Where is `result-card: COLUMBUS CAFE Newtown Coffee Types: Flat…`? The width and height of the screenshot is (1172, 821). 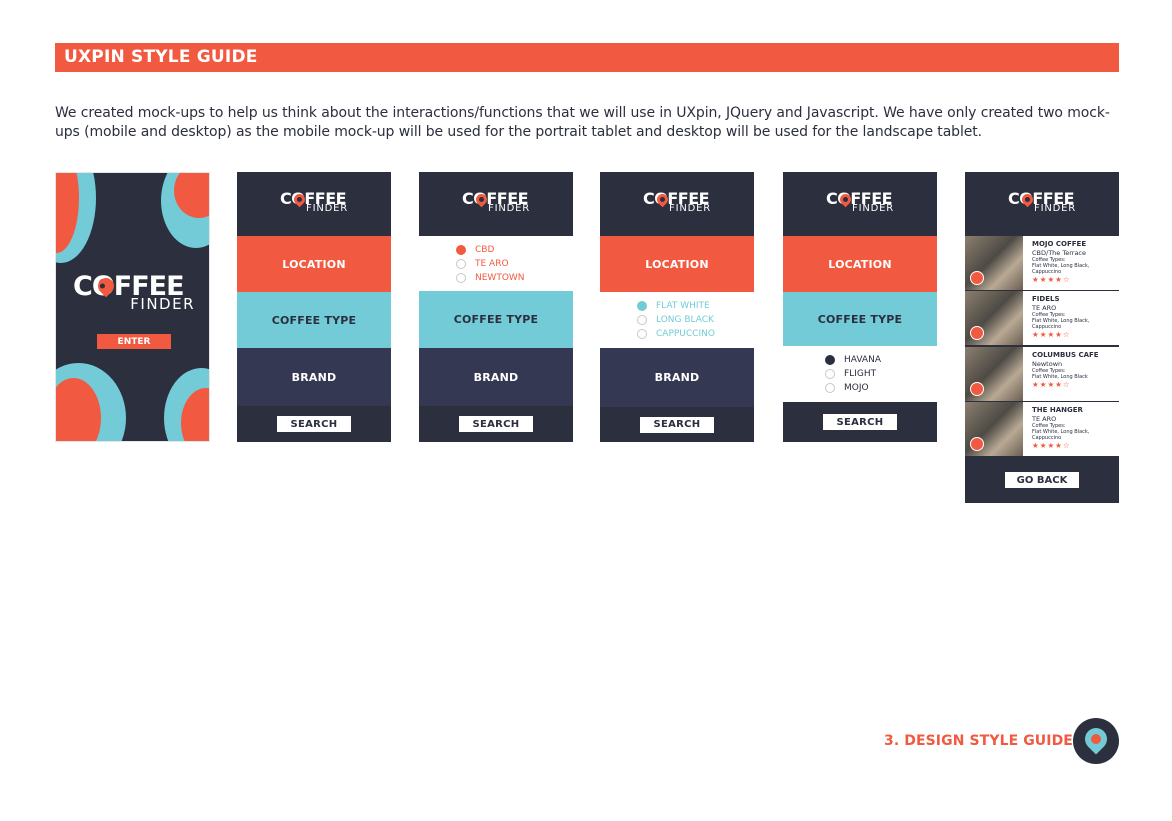 result-card: COLUMBUS CAFE Newtown Coffee Types: Flat… is located at coordinates (1042, 374).